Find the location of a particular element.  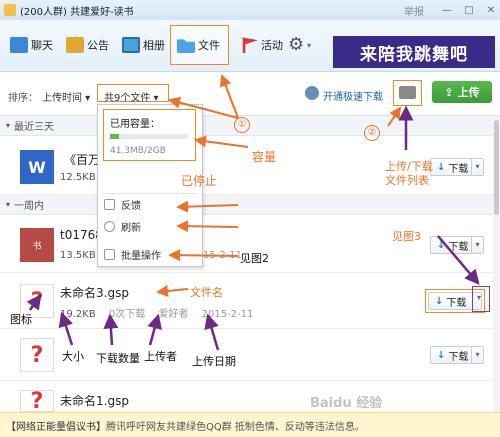

chat-icon is located at coordinates (19, 45).